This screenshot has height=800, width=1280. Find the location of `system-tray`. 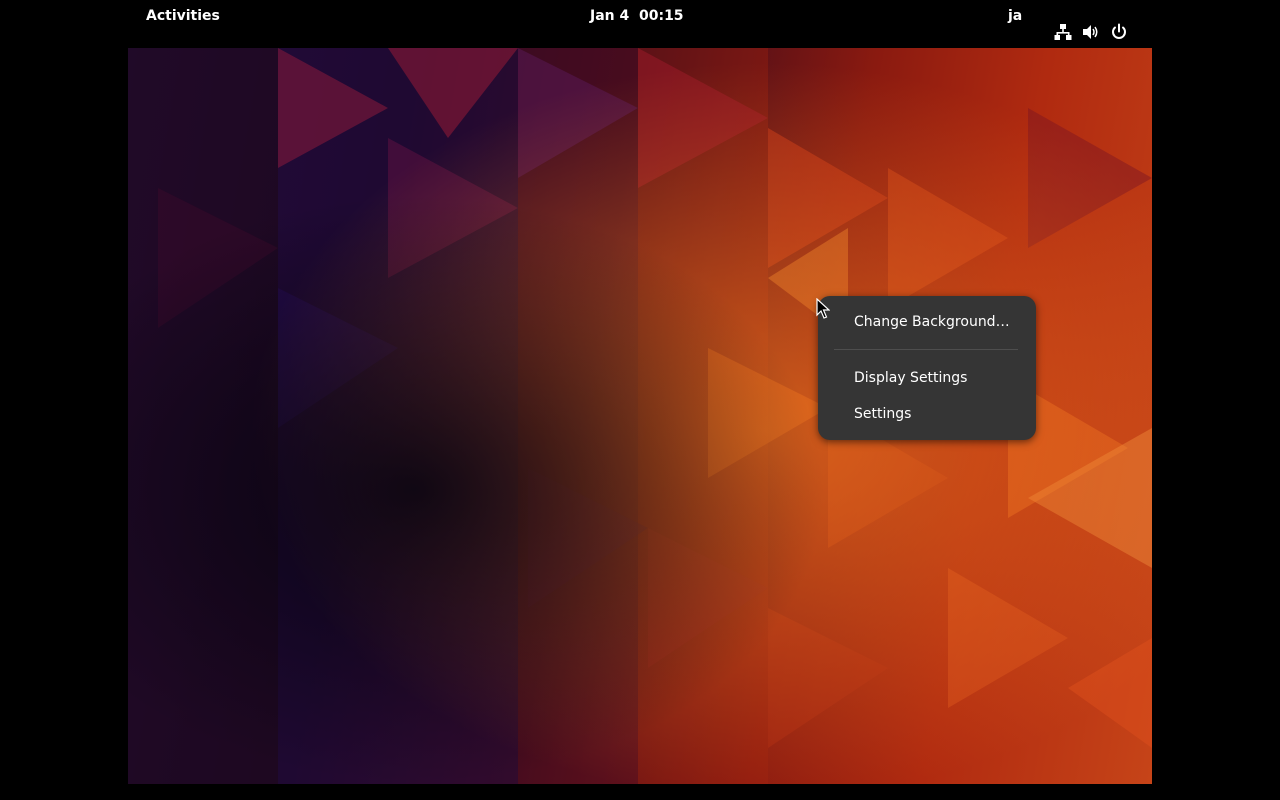

system-tray is located at coordinates (1091, 32).